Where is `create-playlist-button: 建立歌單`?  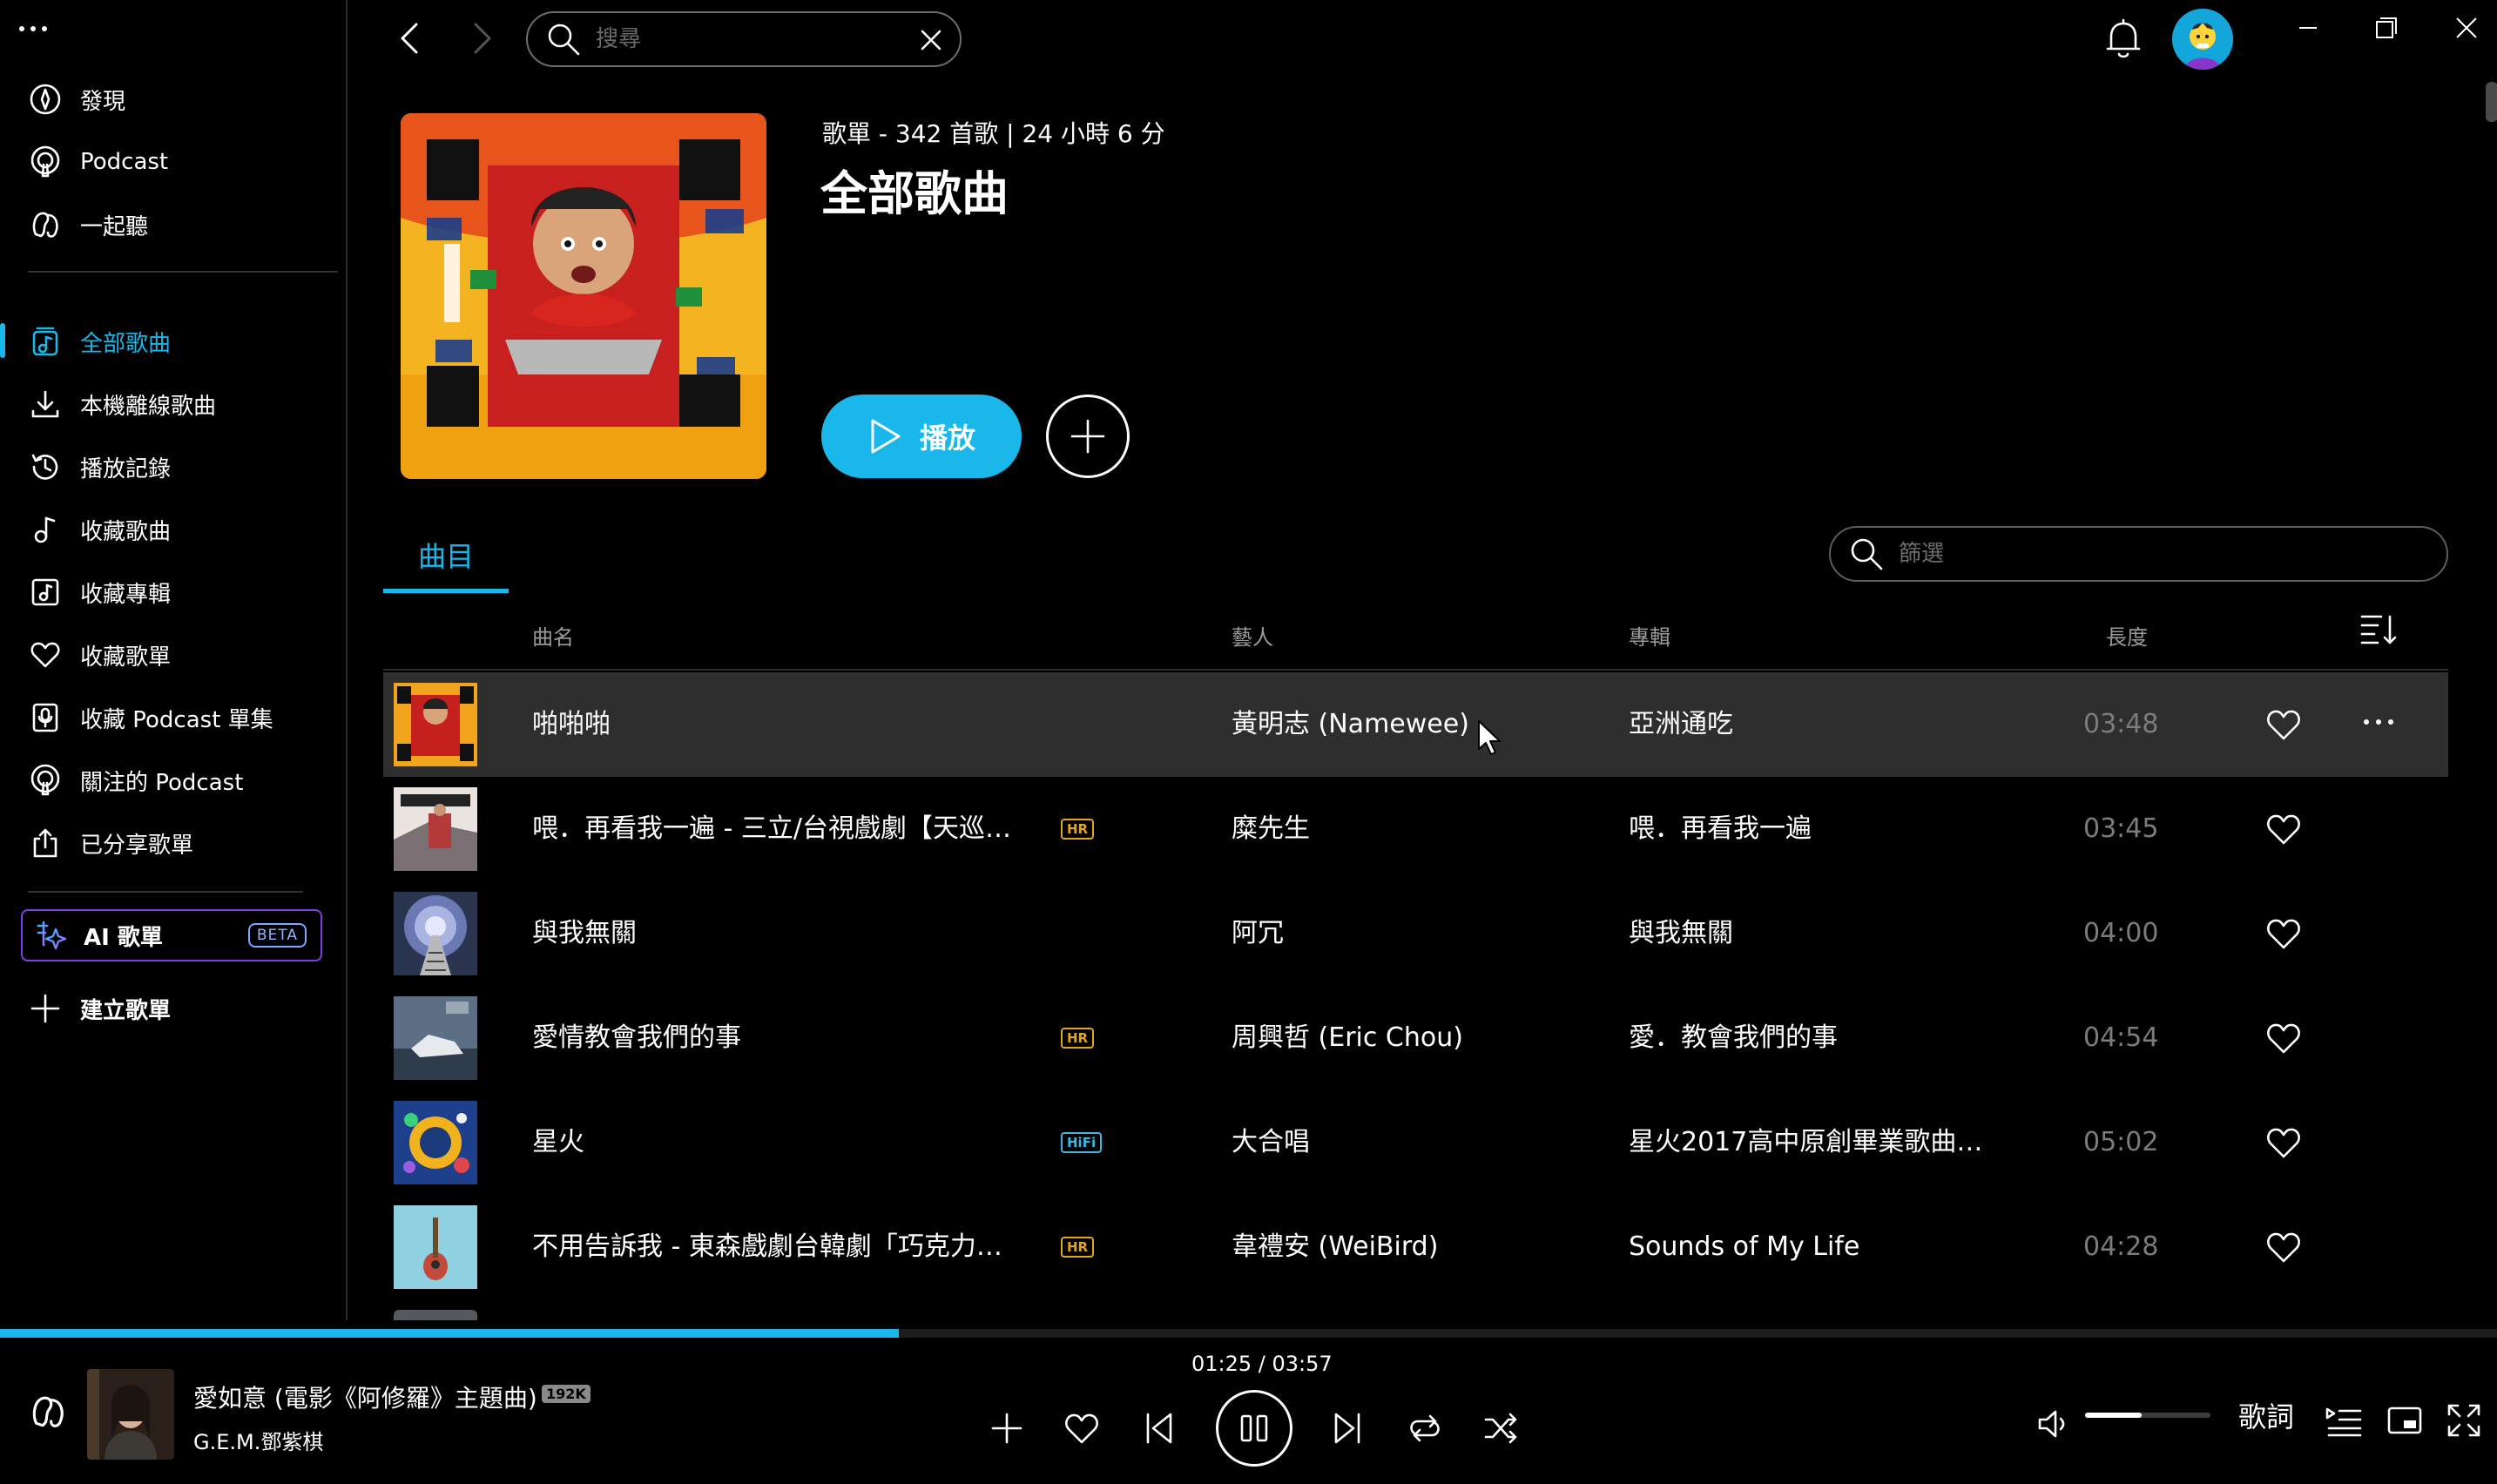 create-playlist-button: 建立歌單 is located at coordinates (99, 1009).